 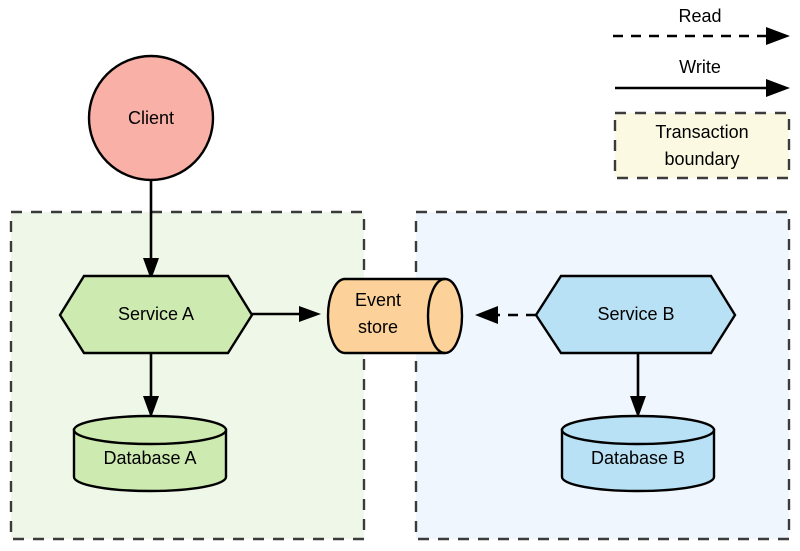 I want to click on legend-read: Read, so click(x=701, y=25).